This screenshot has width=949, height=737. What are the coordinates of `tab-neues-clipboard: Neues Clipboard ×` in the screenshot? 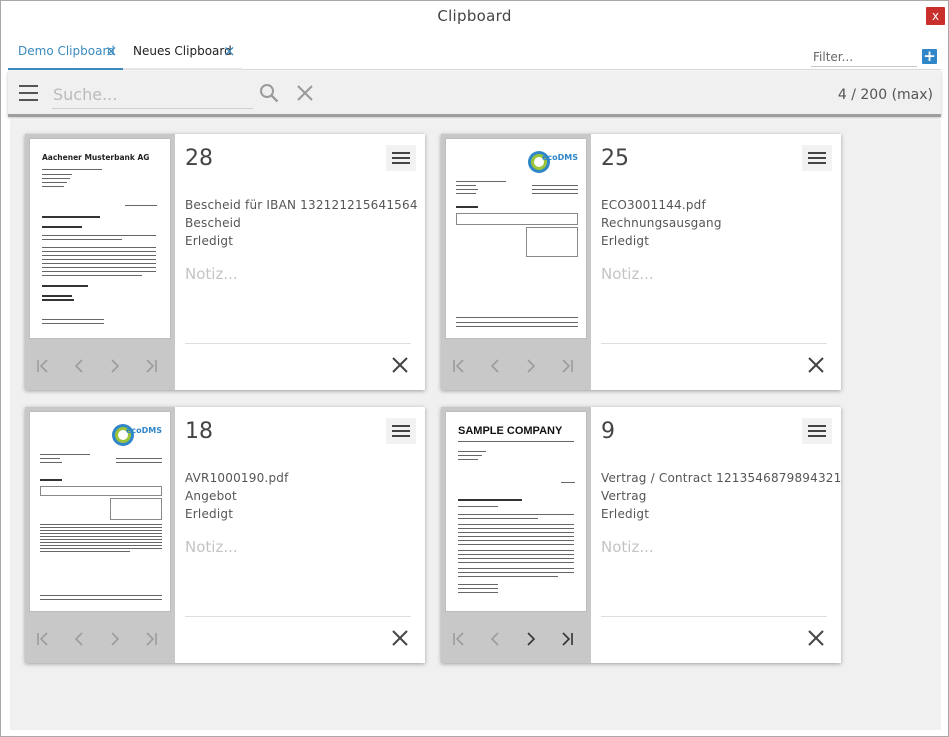 It's located at (182, 52).